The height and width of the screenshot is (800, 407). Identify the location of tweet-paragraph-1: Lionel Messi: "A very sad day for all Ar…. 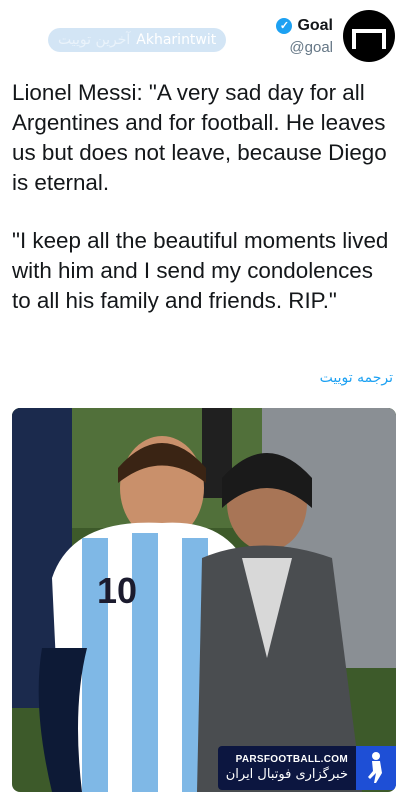
(199, 137).